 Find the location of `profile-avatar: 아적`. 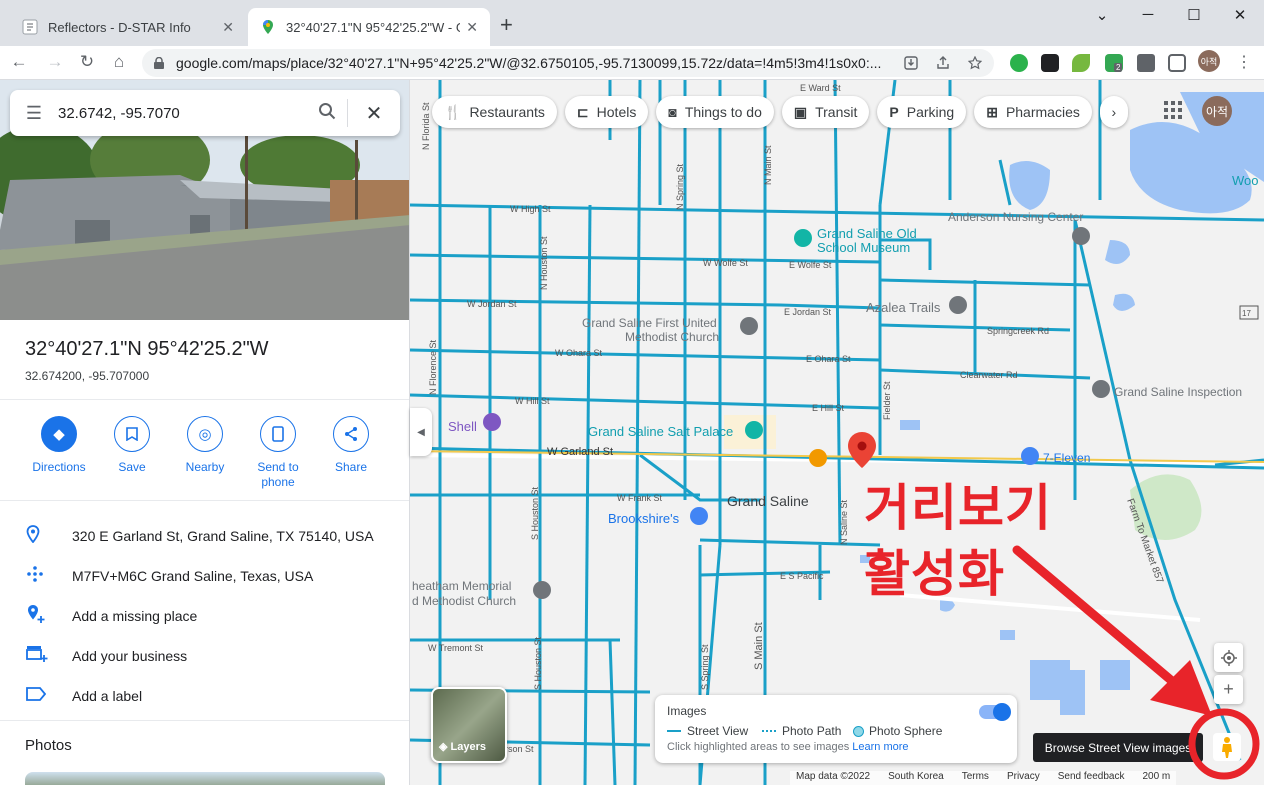

profile-avatar: 아적 is located at coordinates (1209, 61).